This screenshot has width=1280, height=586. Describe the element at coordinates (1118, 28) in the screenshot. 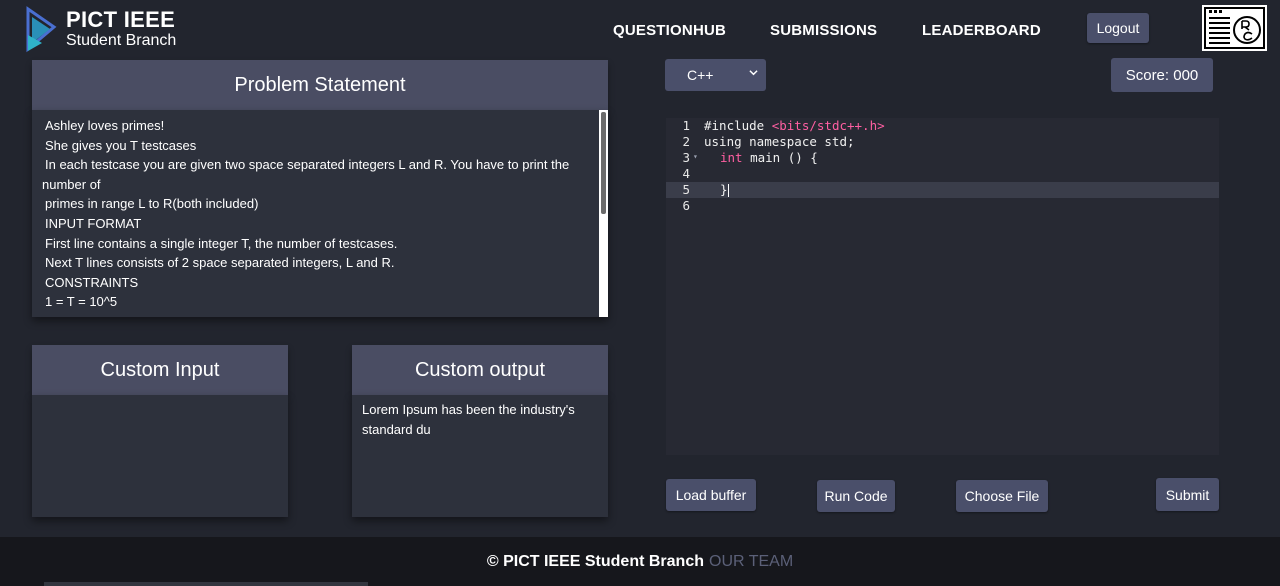

I see `logout-button: Logout` at that location.